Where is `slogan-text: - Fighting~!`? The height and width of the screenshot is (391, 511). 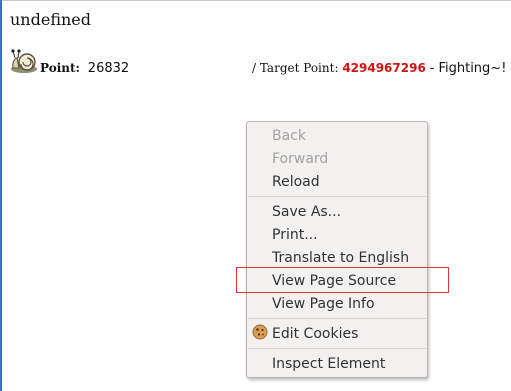
slogan-text: - Fighting~! is located at coordinates (468, 68).